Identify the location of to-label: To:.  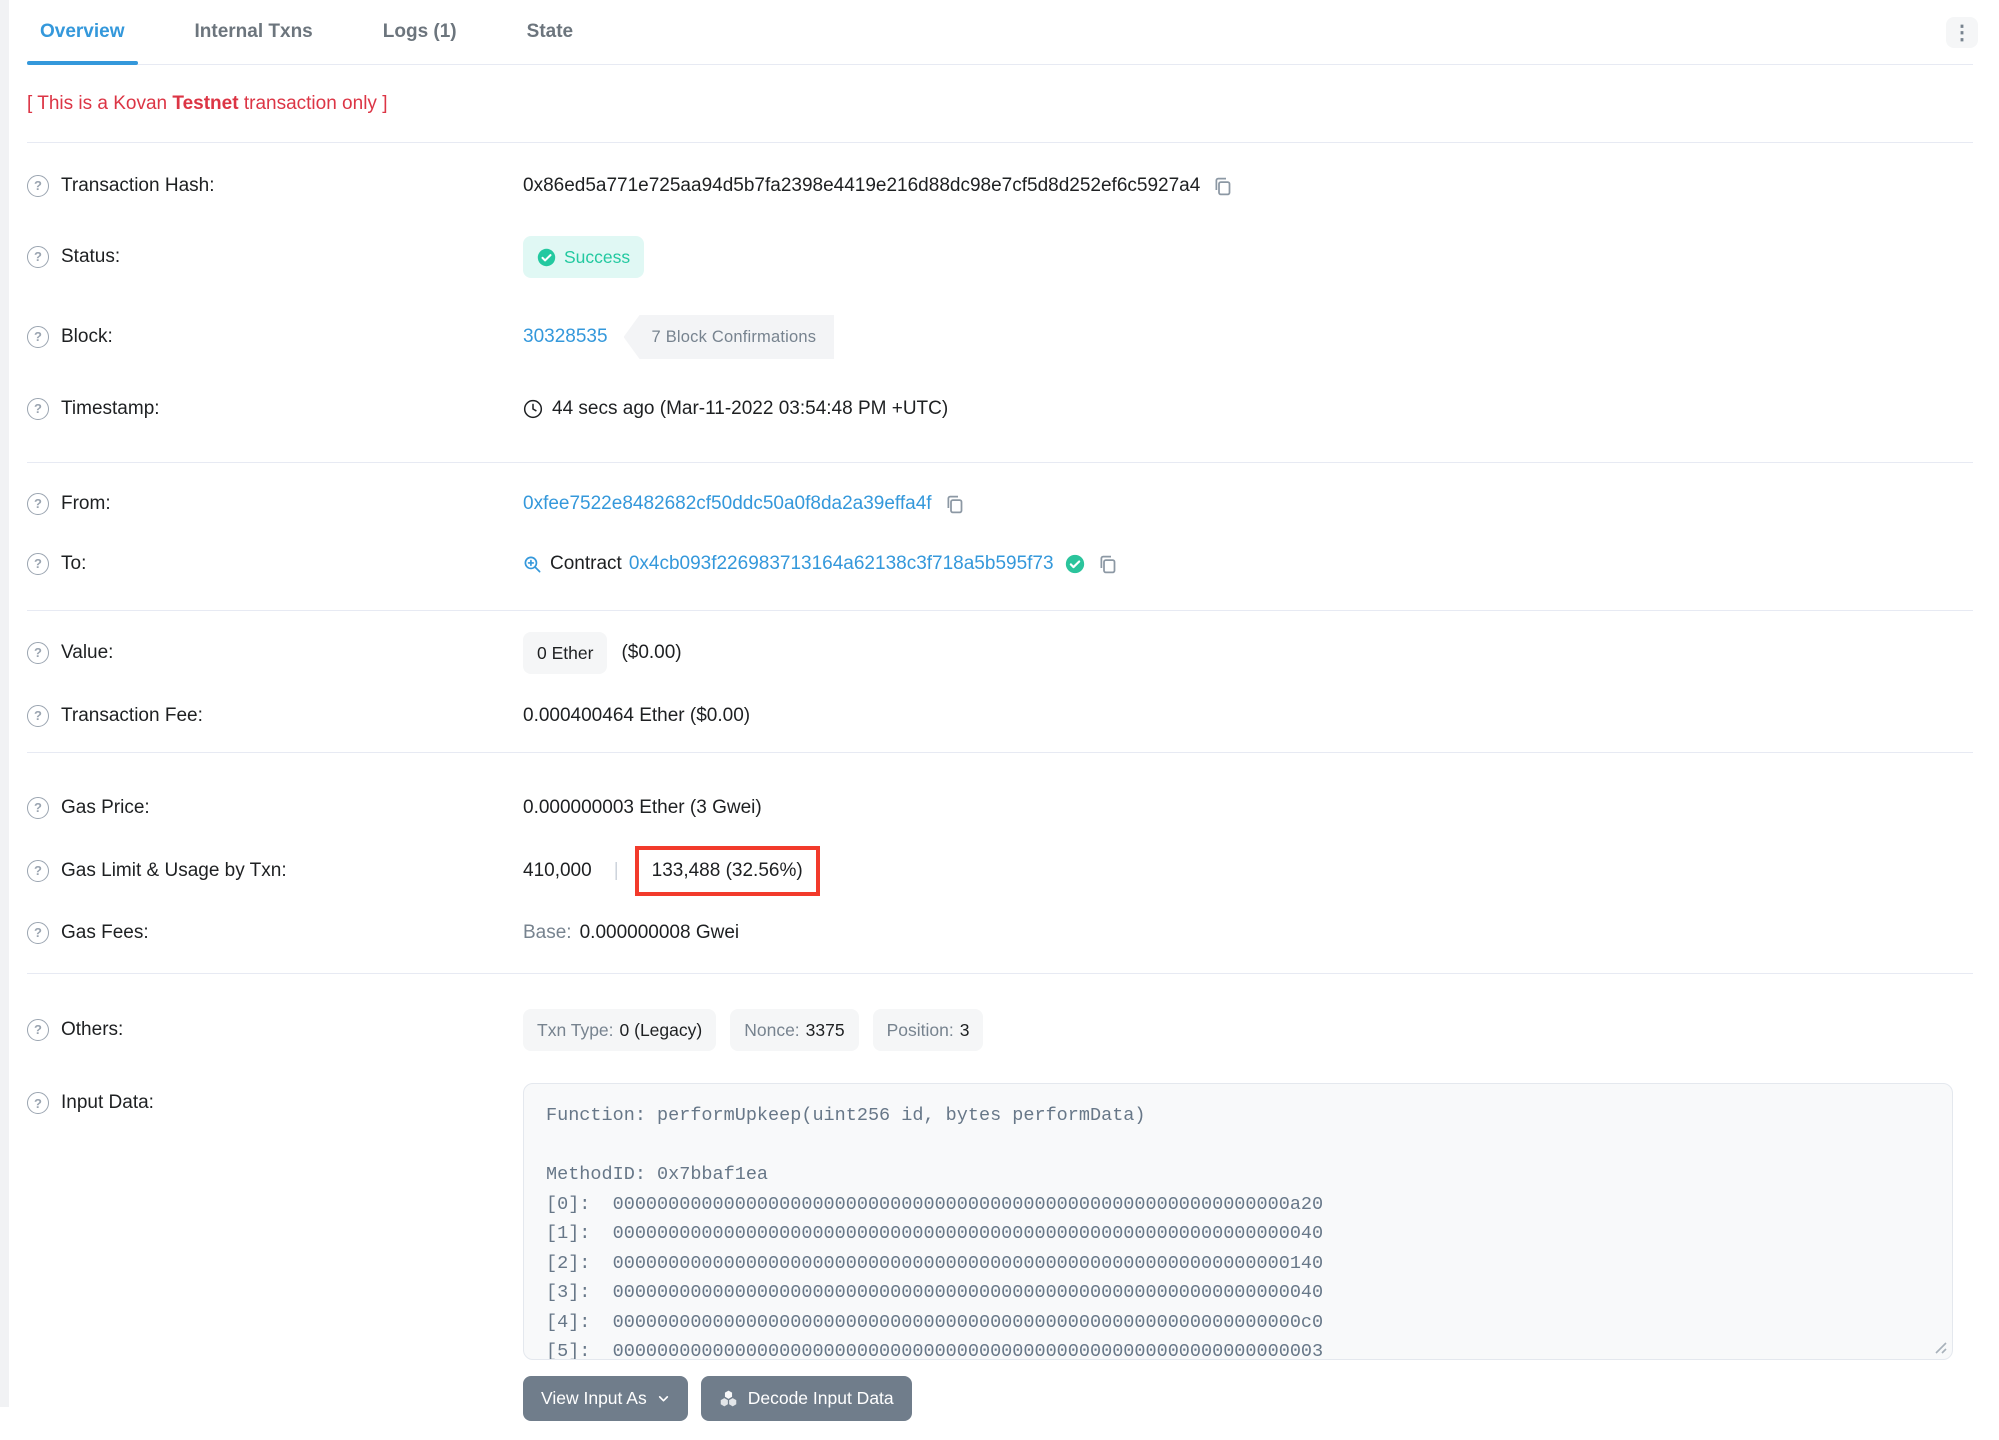
(74, 563).